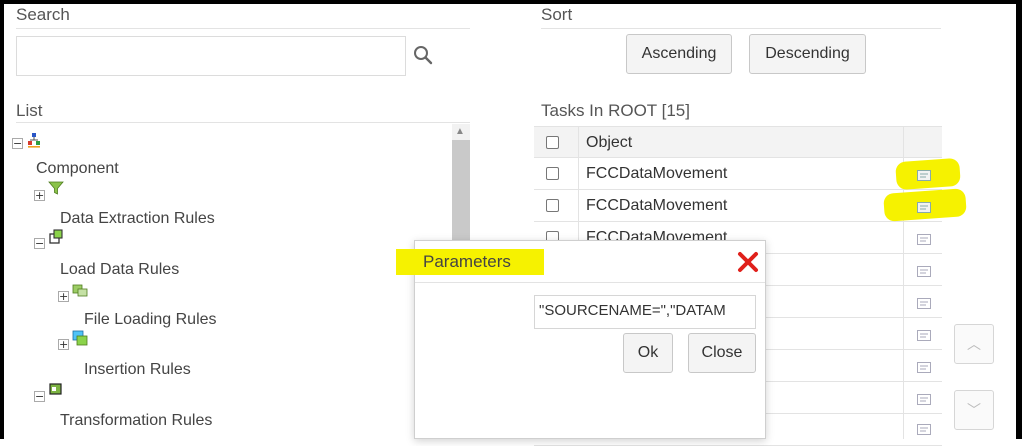 This screenshot has height=446, width=1022. I want to click on sort-ascending-button: Ascending, so click(679, 54).